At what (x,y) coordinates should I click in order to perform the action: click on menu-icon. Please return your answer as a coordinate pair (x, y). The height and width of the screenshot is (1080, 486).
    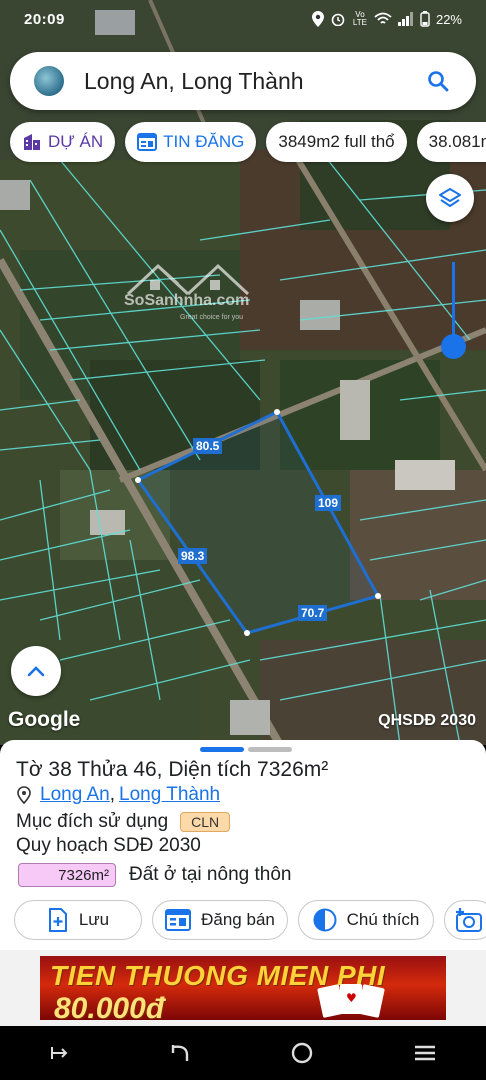
    Looking at the image, I should click on (425, 1053).